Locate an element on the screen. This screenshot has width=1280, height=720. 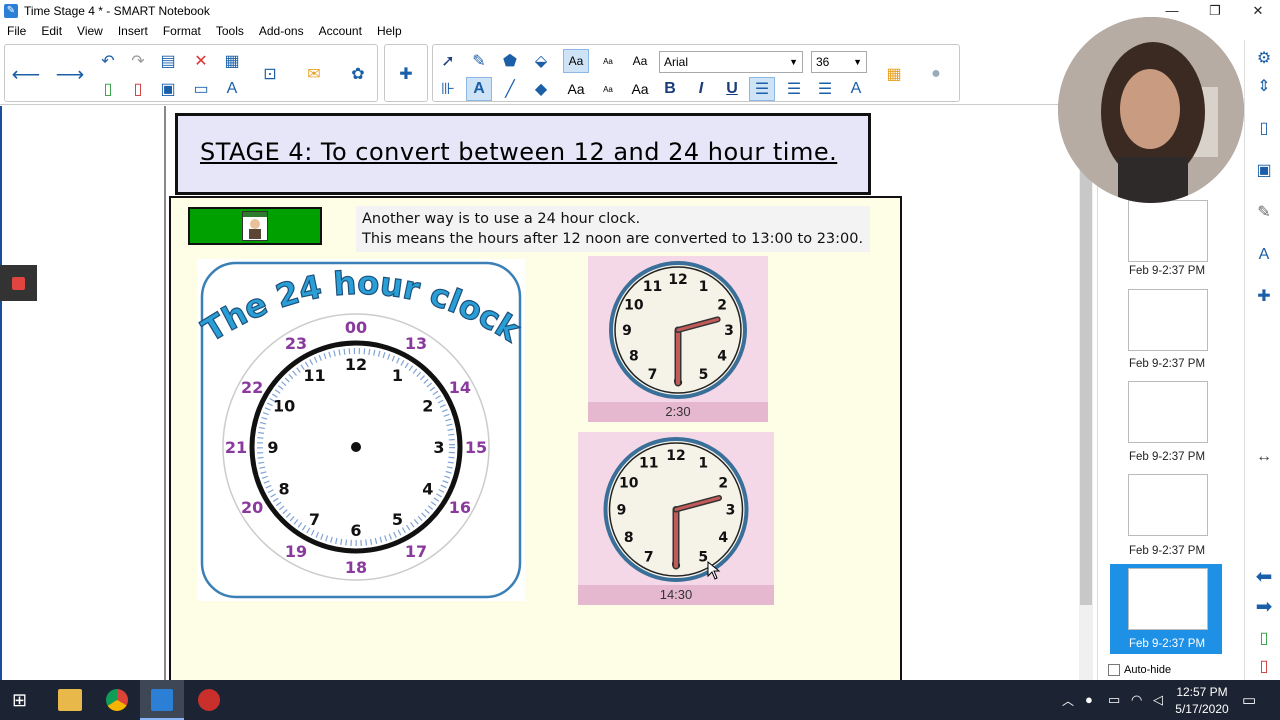
font-size-dropdown: 36 ▼ is located at coordinates (839, 62).